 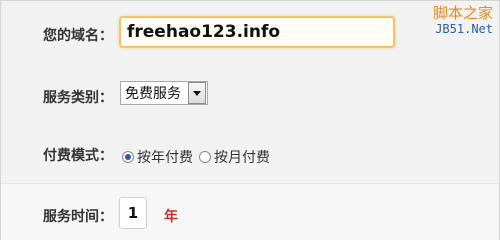 I want to click on service-time-input: 1, so click(x=133, y=213).